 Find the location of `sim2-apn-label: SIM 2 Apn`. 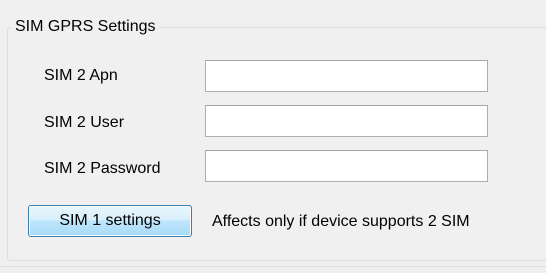

sim2-apn-label: SIM 2 Apn is located at coordinates (81, 75).